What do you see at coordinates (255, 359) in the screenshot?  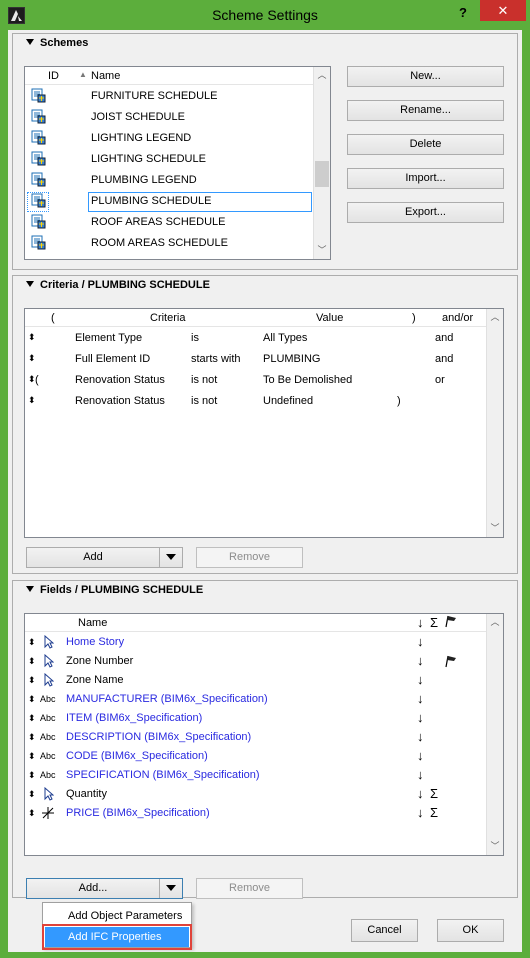 I see `criteria-row: ⬍ Full Element ID starts with PLUMBING and` at bounding box center [255, 359].